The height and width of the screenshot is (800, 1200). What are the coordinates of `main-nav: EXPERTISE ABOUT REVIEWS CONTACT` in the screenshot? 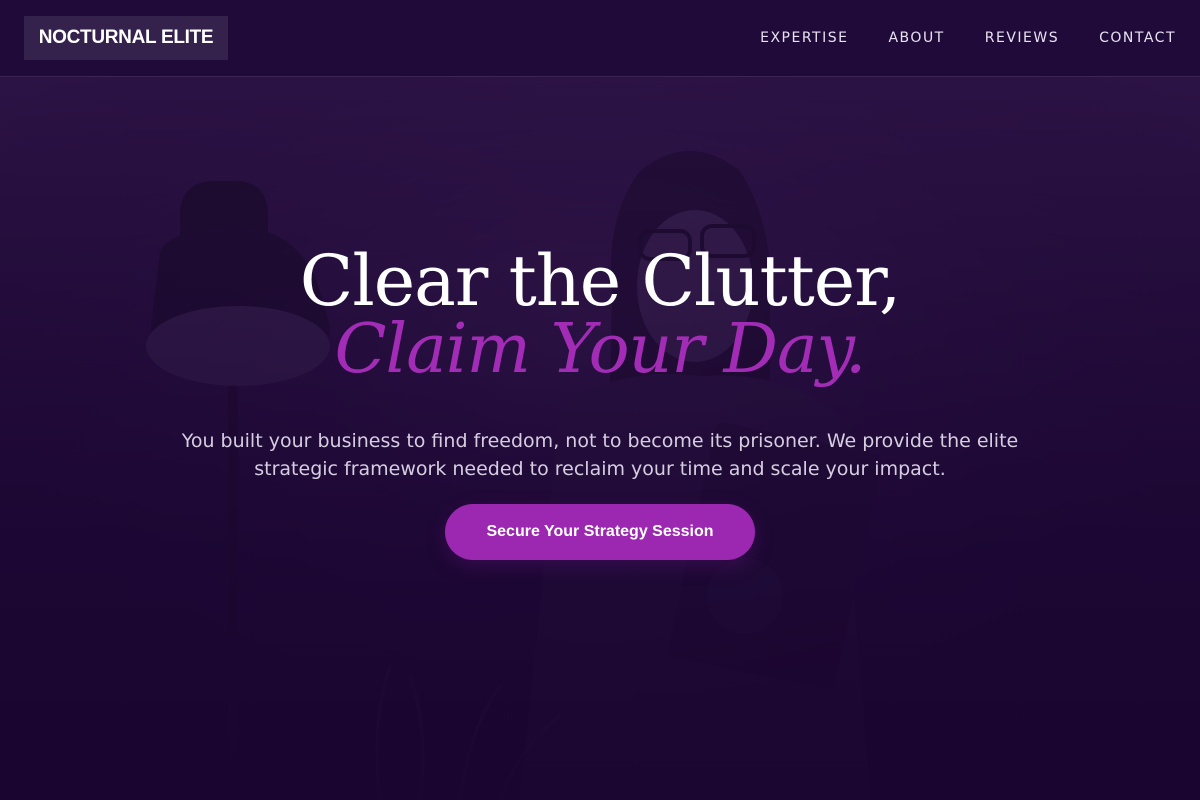 It's located at (948, 38).